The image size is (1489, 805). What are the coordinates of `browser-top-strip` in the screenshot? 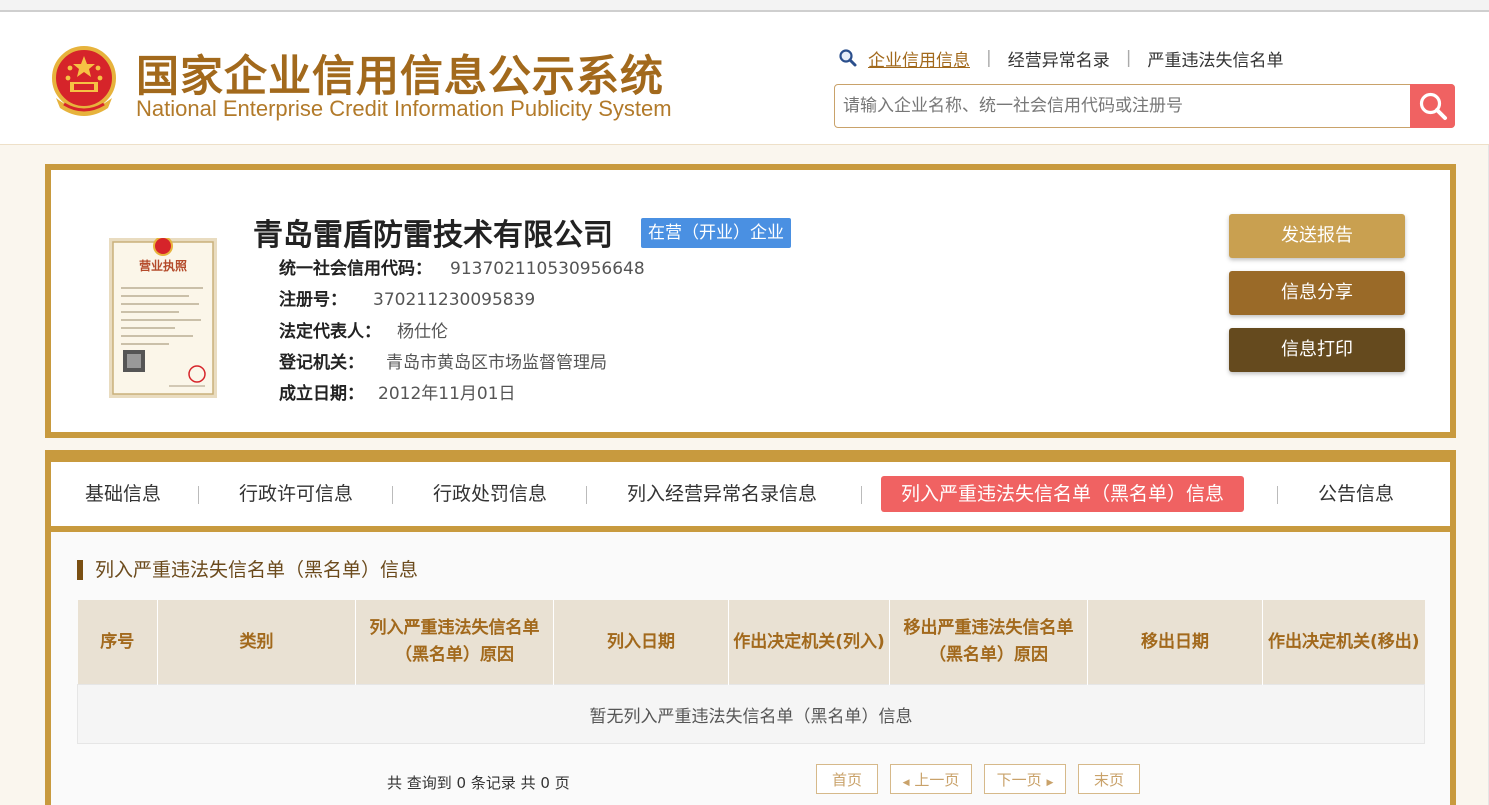 It's located at (744, 6).